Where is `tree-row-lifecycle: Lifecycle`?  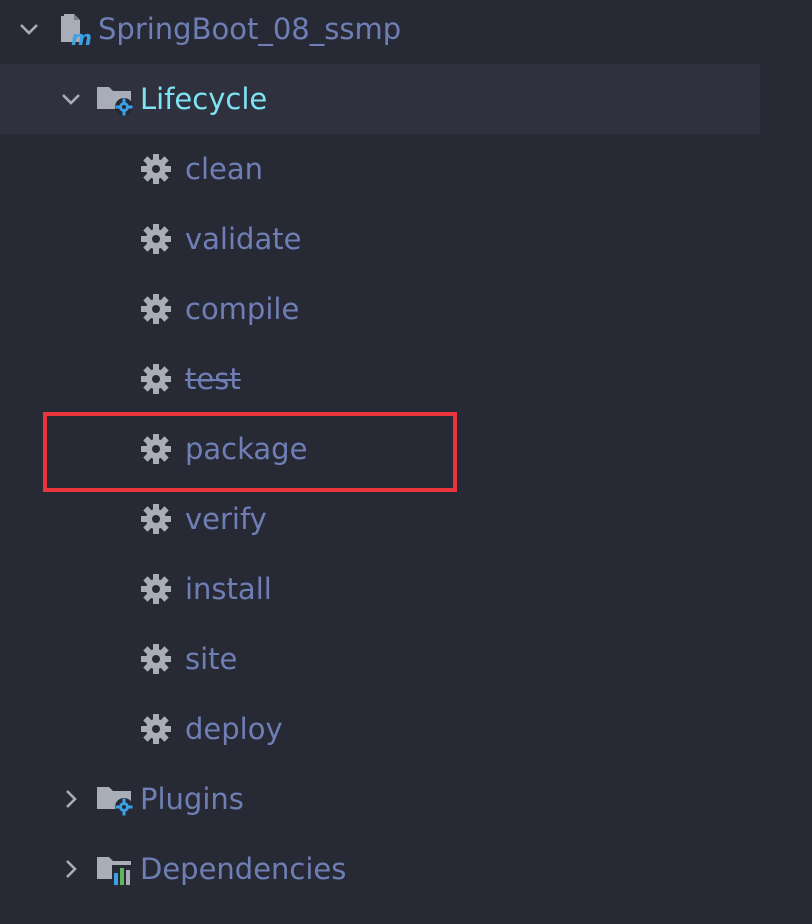
tree-row-lifecycle: Lifecycle is located at coordinates (380, 99).